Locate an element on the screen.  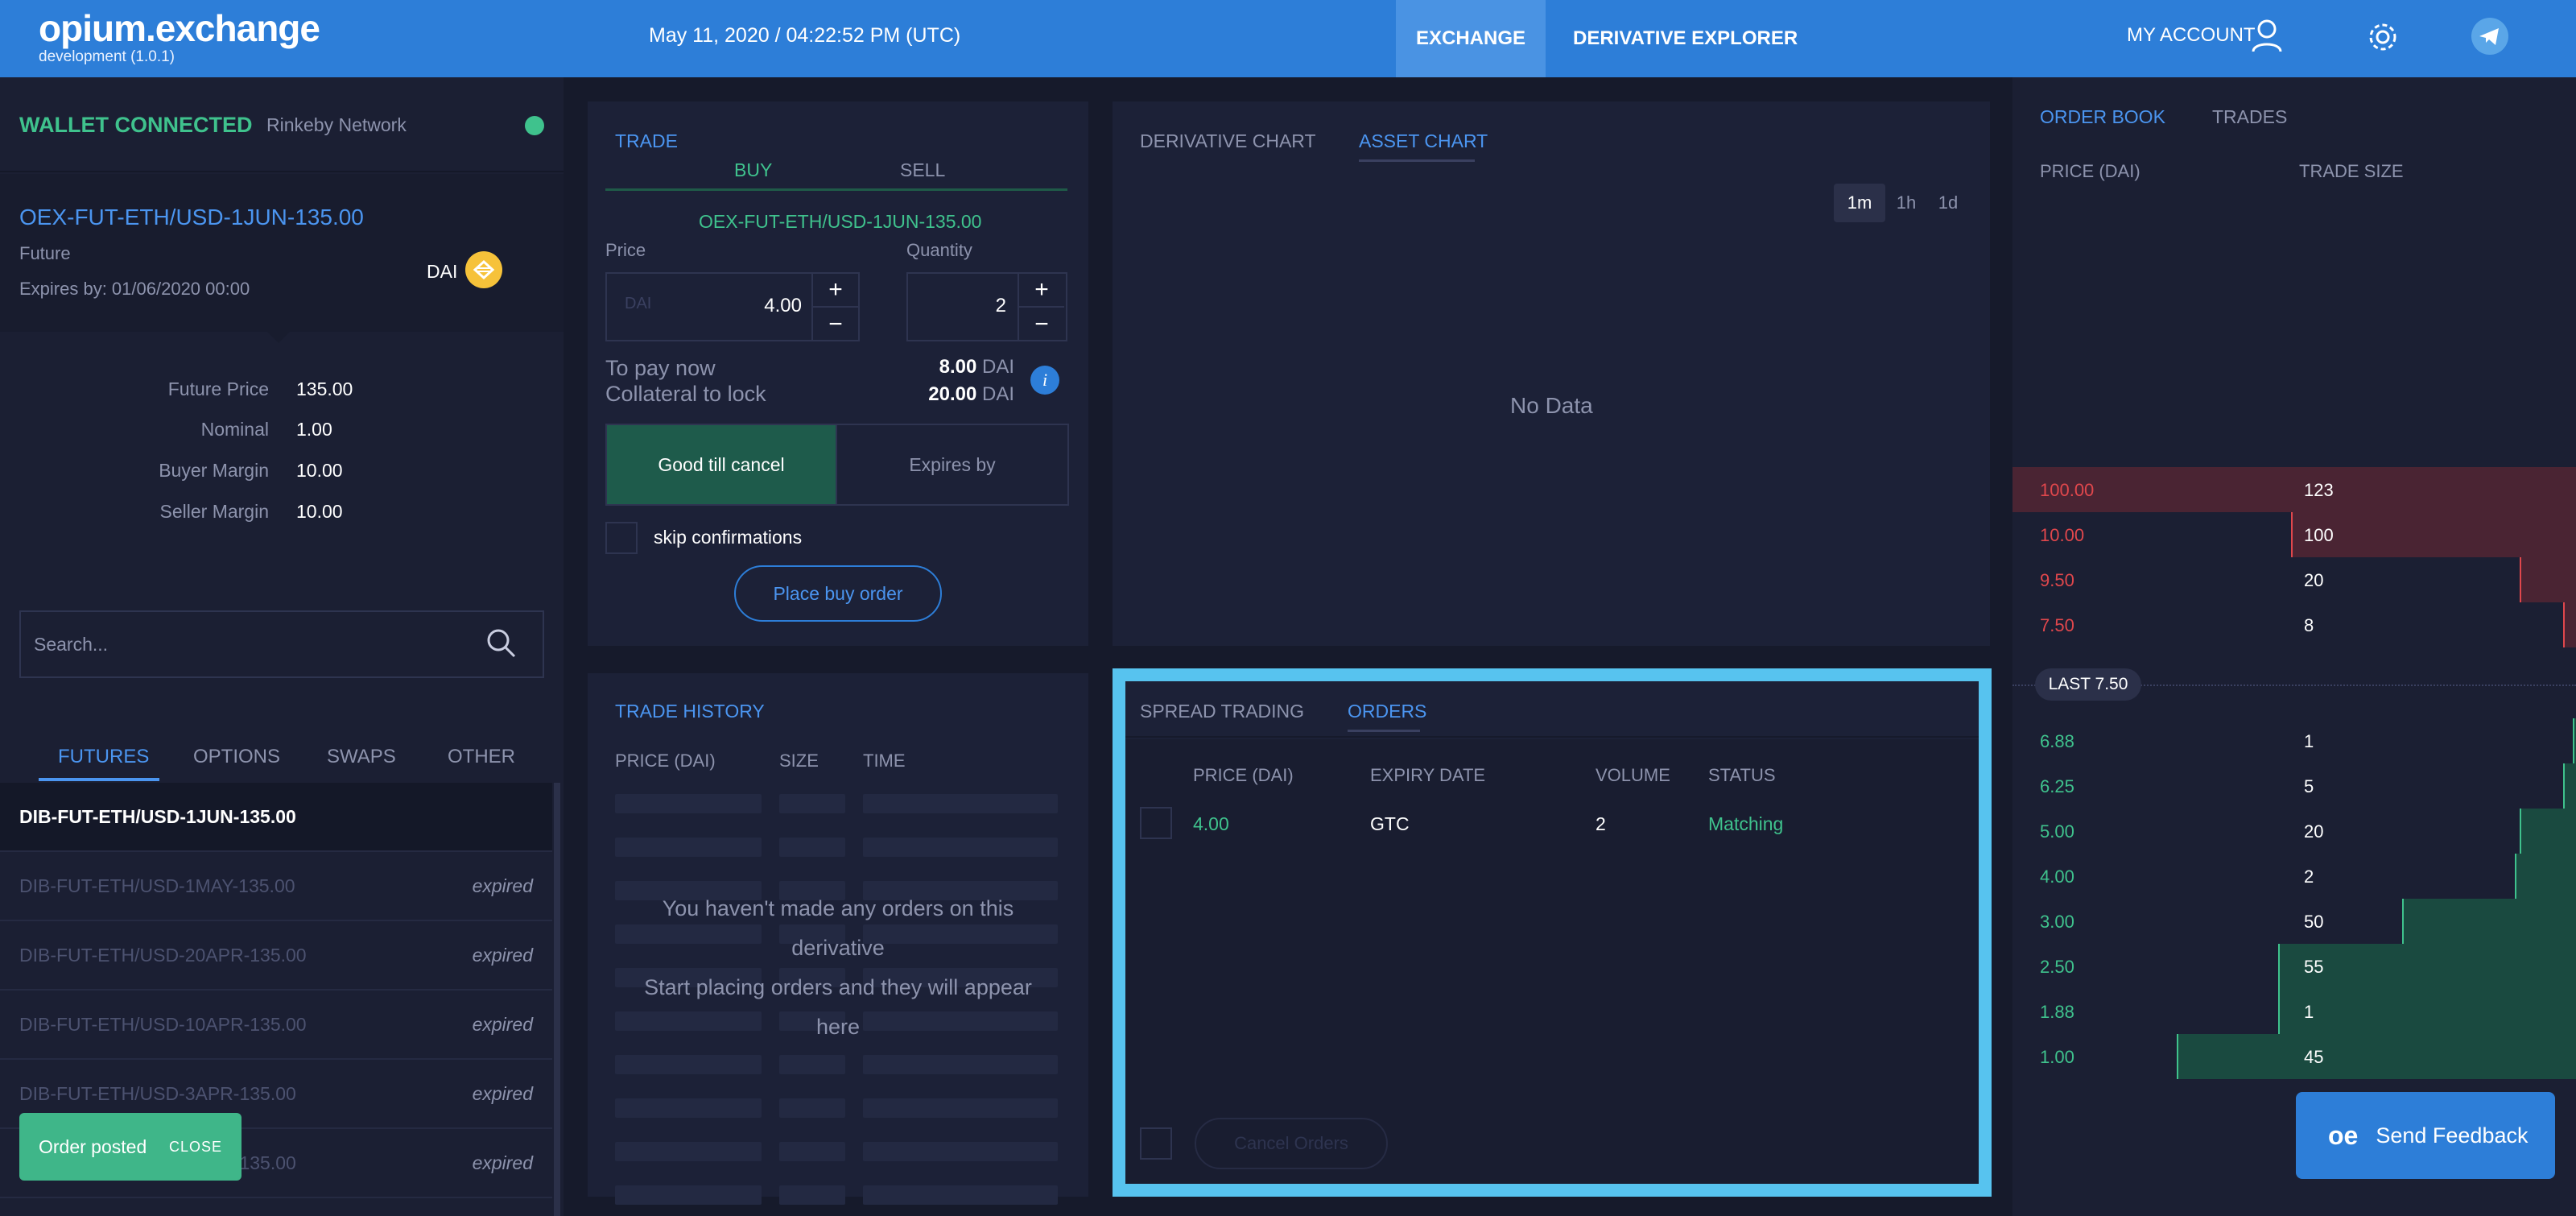
list-item: DIB-FUT-ETH/USD-10APR-135.00 expired is located at coordinates (276, 1025).